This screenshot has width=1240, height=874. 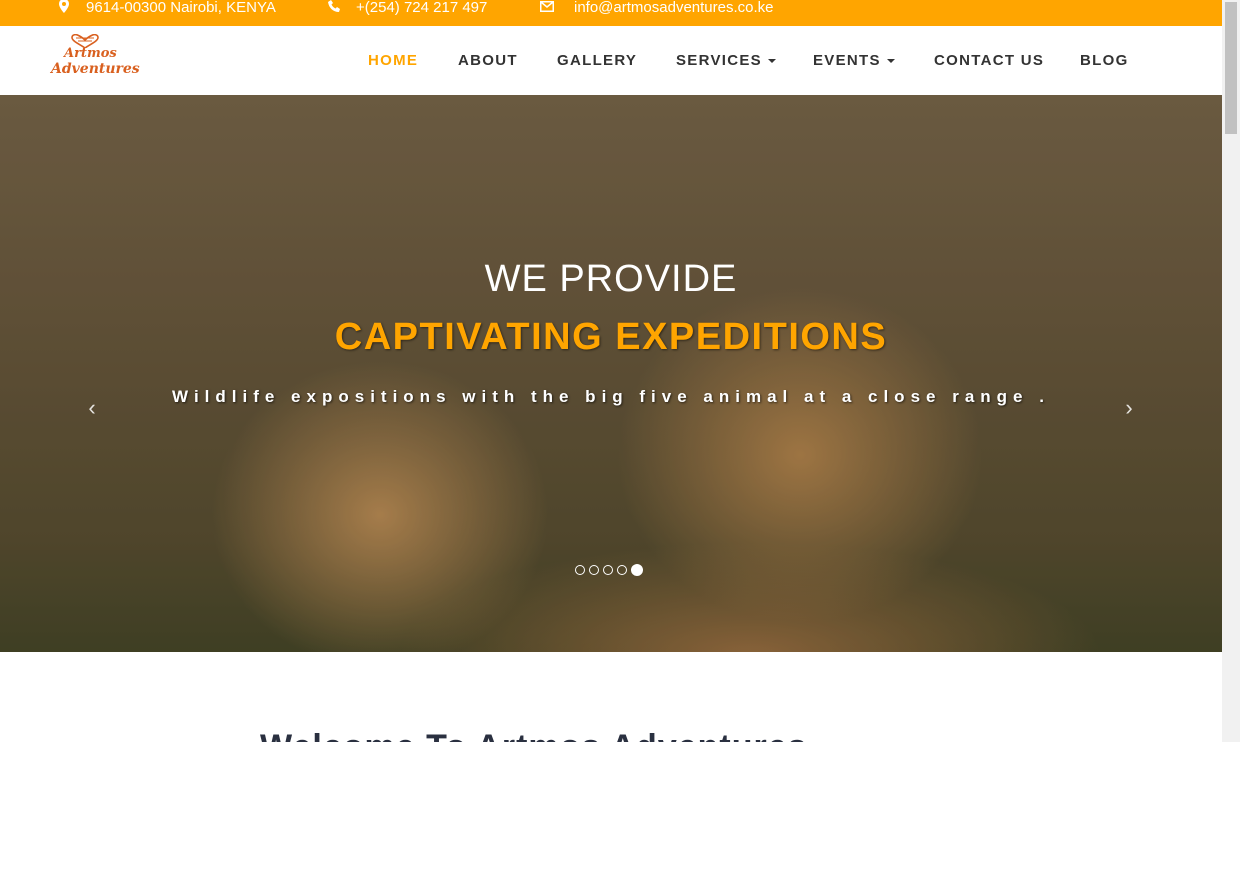 What do you see at coordinates (597, 60) in the screenshot?
I see `nav-gallery: GALLERY` at bounding box center [597, 60].